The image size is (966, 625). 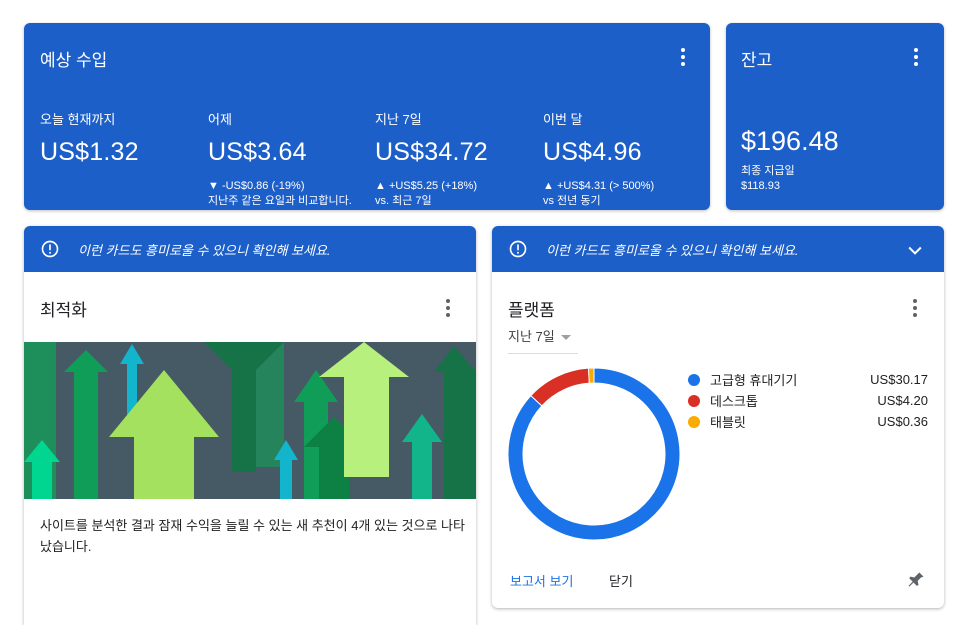 I want to click on metric-today: 오늘 현재까지 US$1.32, so click(x=120, y=138).